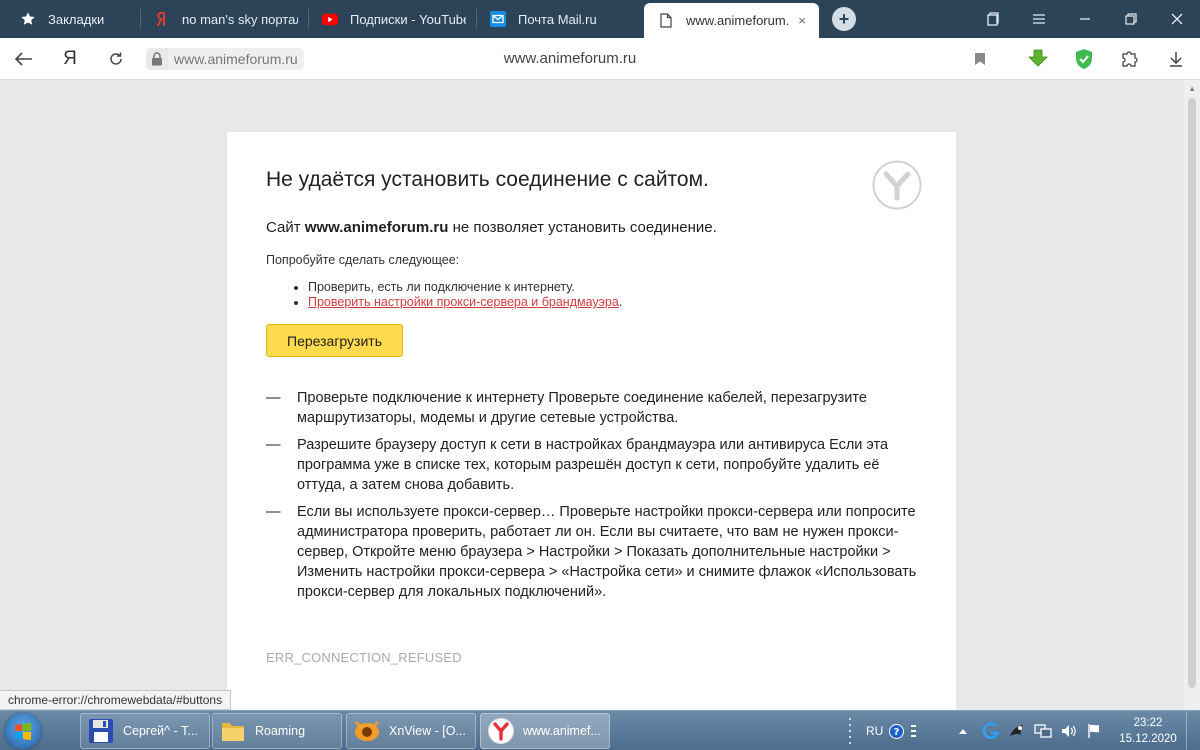 The height and width of the screenshot is (750, 1200). I want to click on download-master-button, so click(1038, 59).